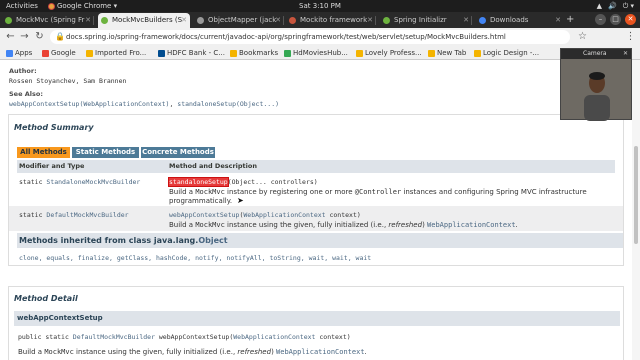  What do you see at coordinates (33, 215) in the screenshot?
I see `modifier-text: static` at bounding box center [33, 215].